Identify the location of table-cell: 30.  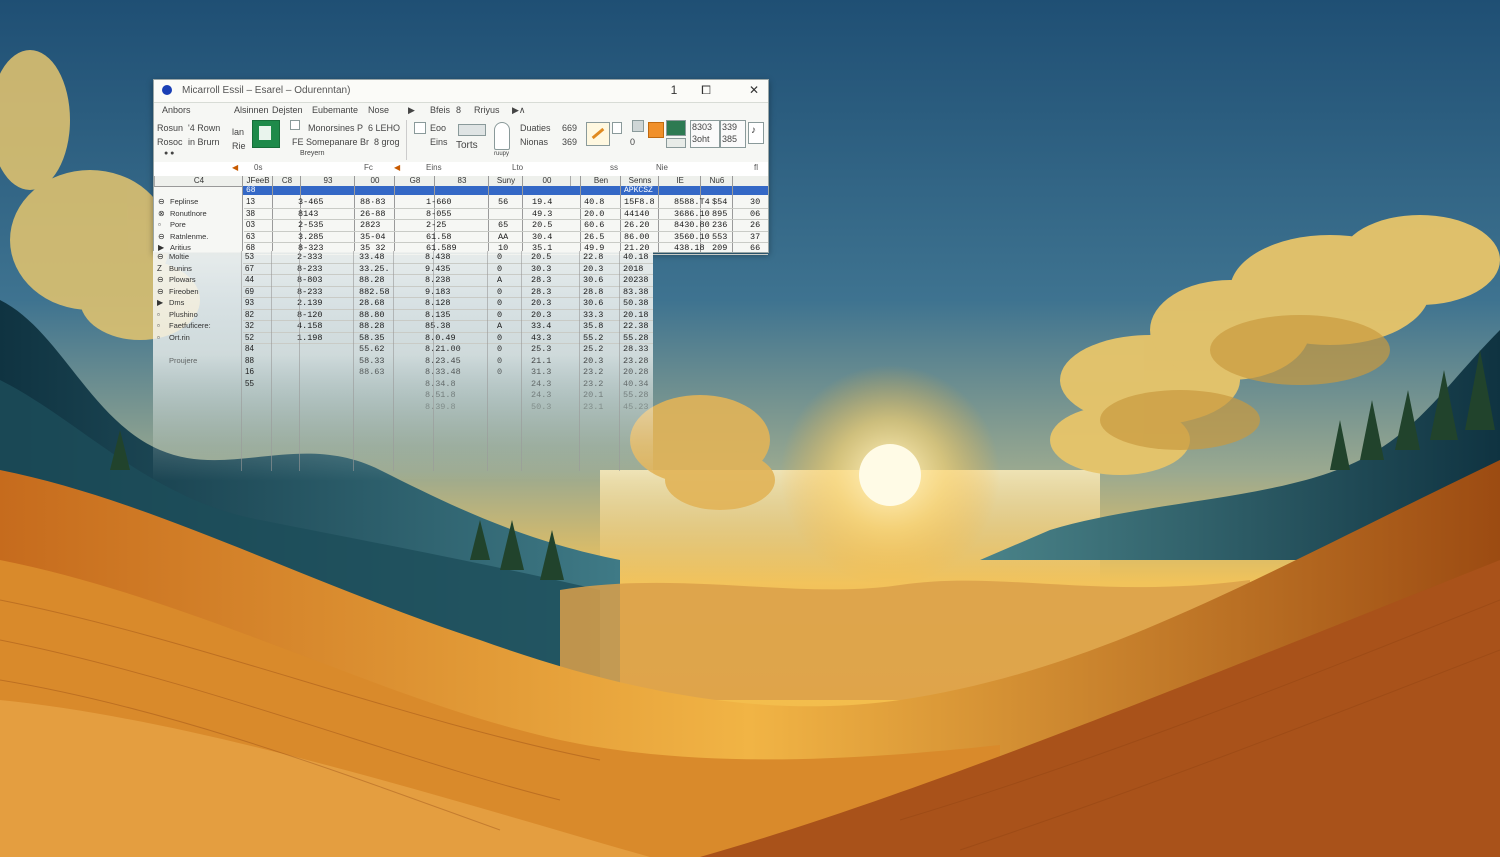
(755, 202).